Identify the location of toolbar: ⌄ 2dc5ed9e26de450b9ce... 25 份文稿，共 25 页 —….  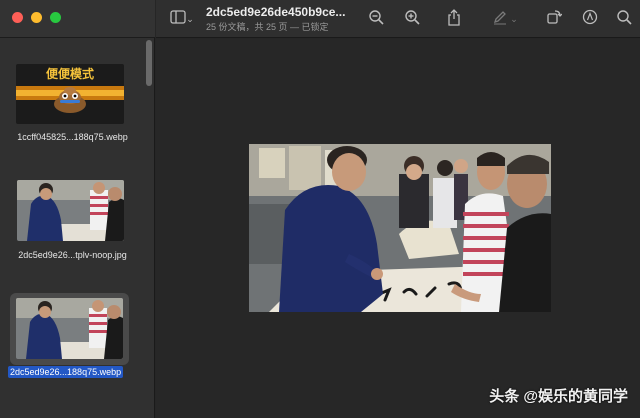
(398, 19).